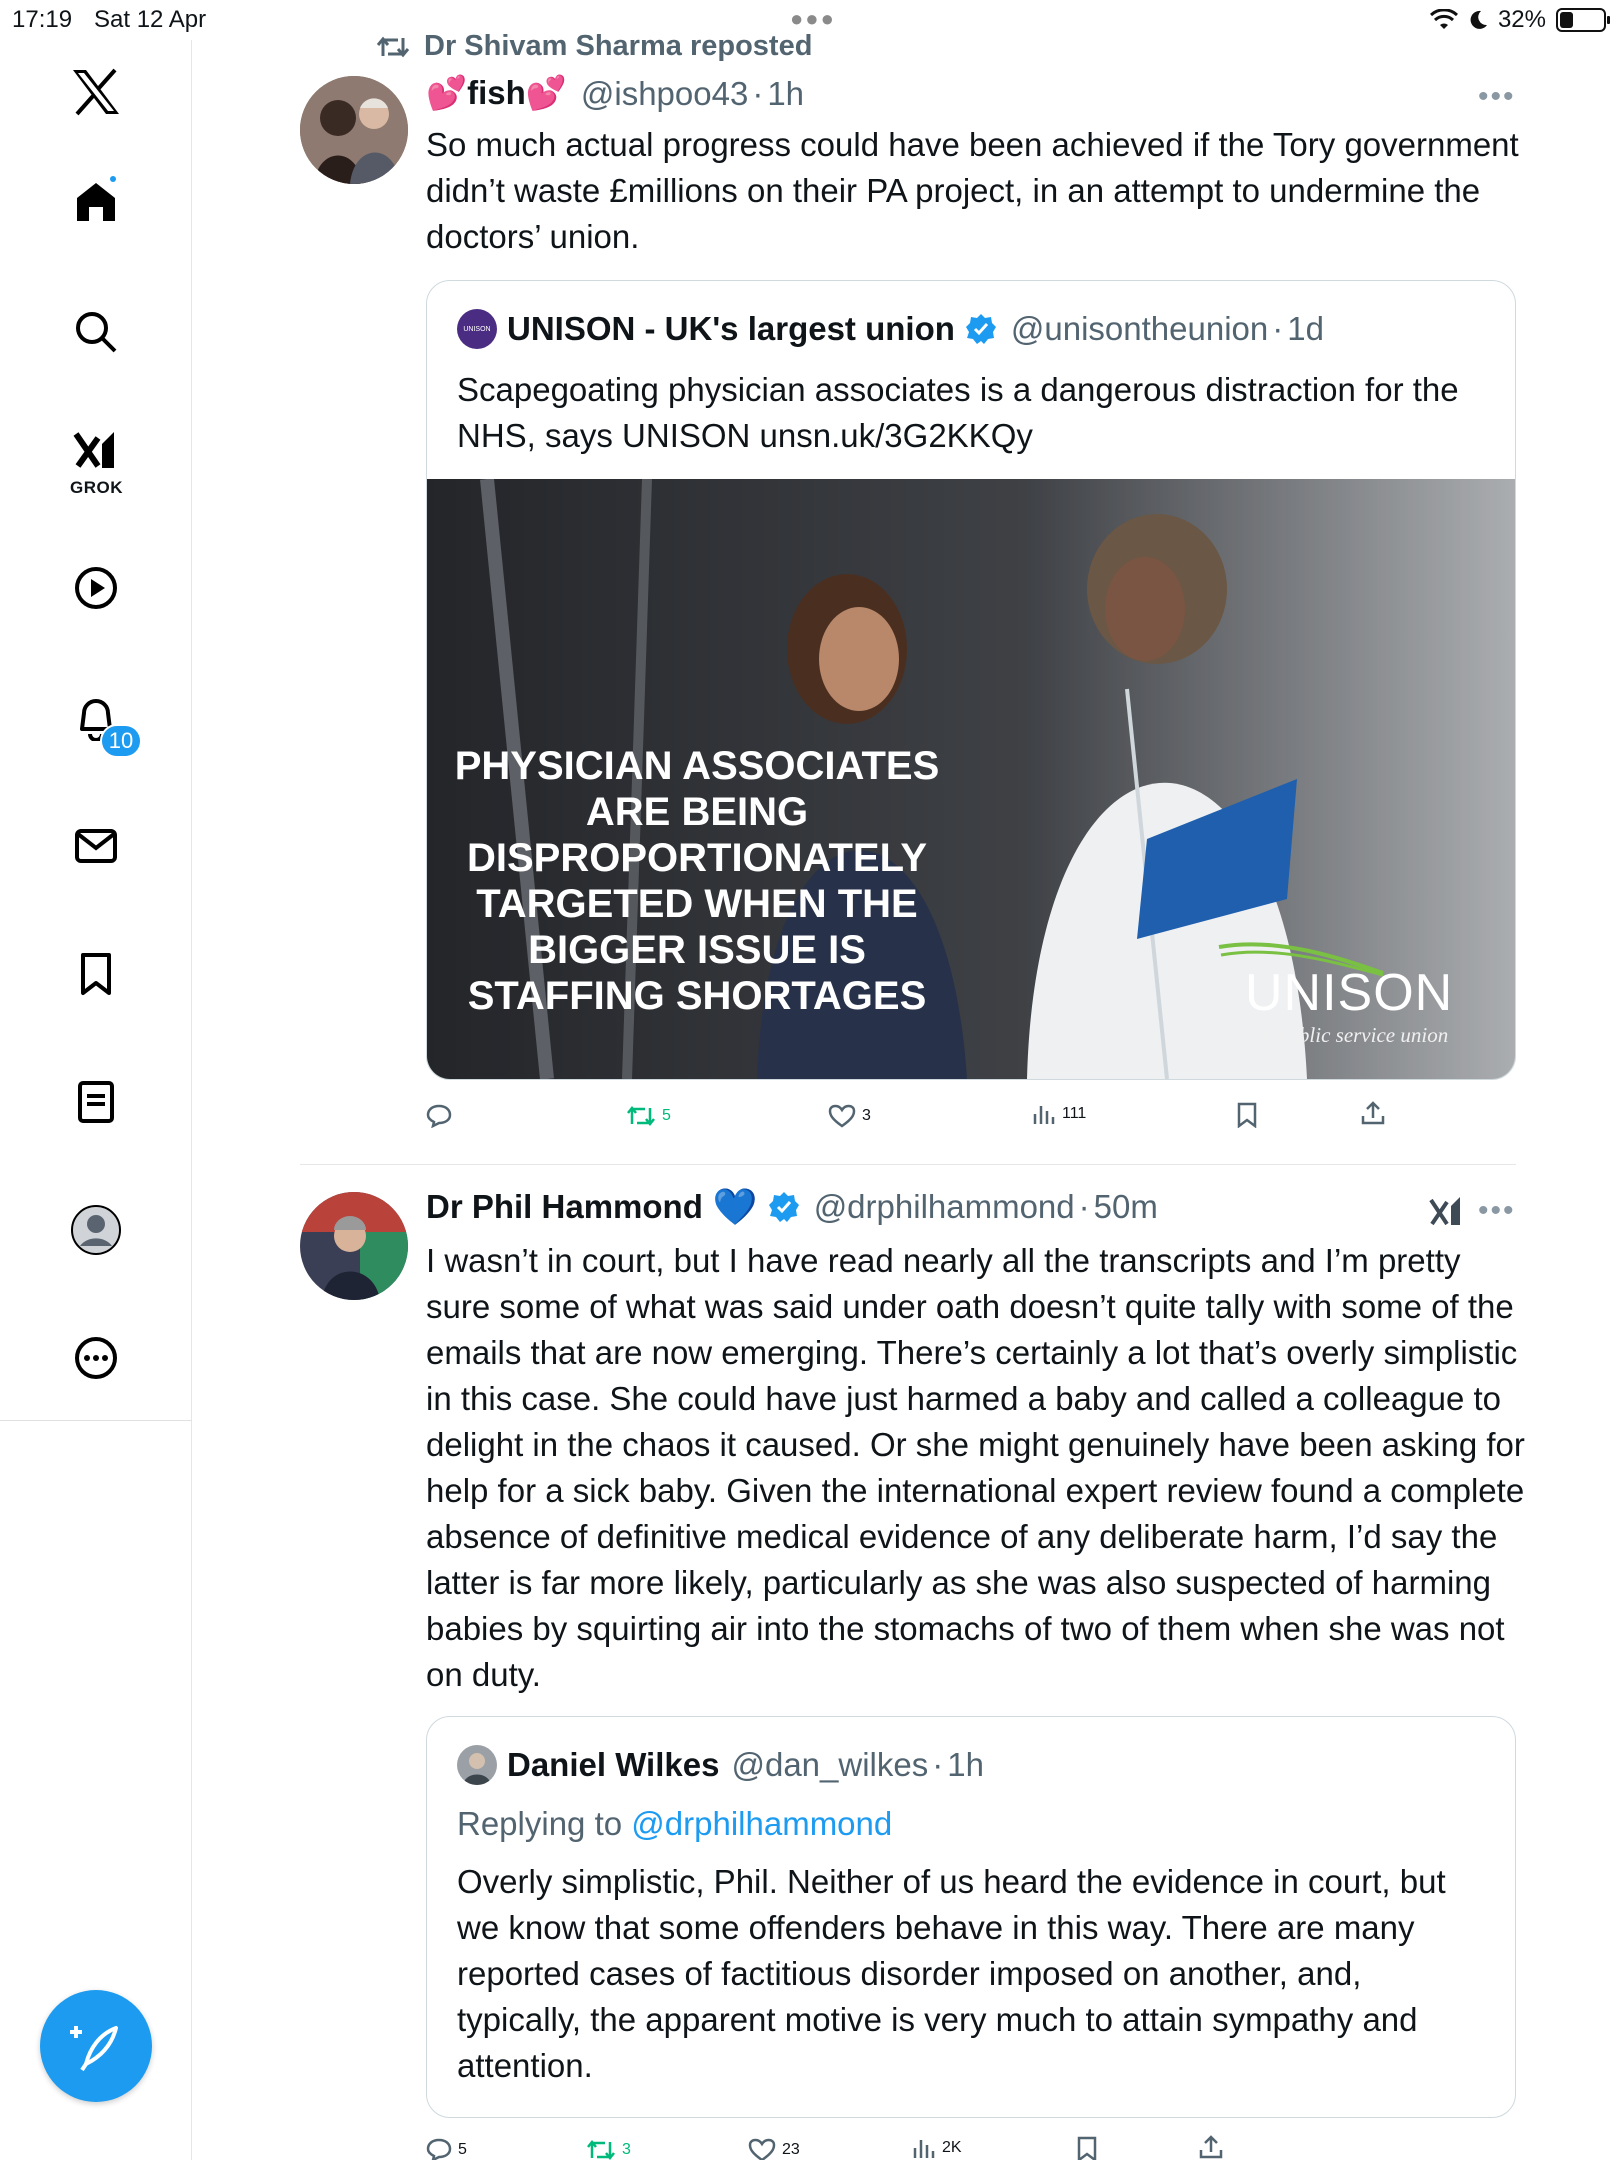 The image size is (1620, 2160). Describe the element at coordinates (866, 1115) in the screenshot. I see `like-count: 3` at that location.